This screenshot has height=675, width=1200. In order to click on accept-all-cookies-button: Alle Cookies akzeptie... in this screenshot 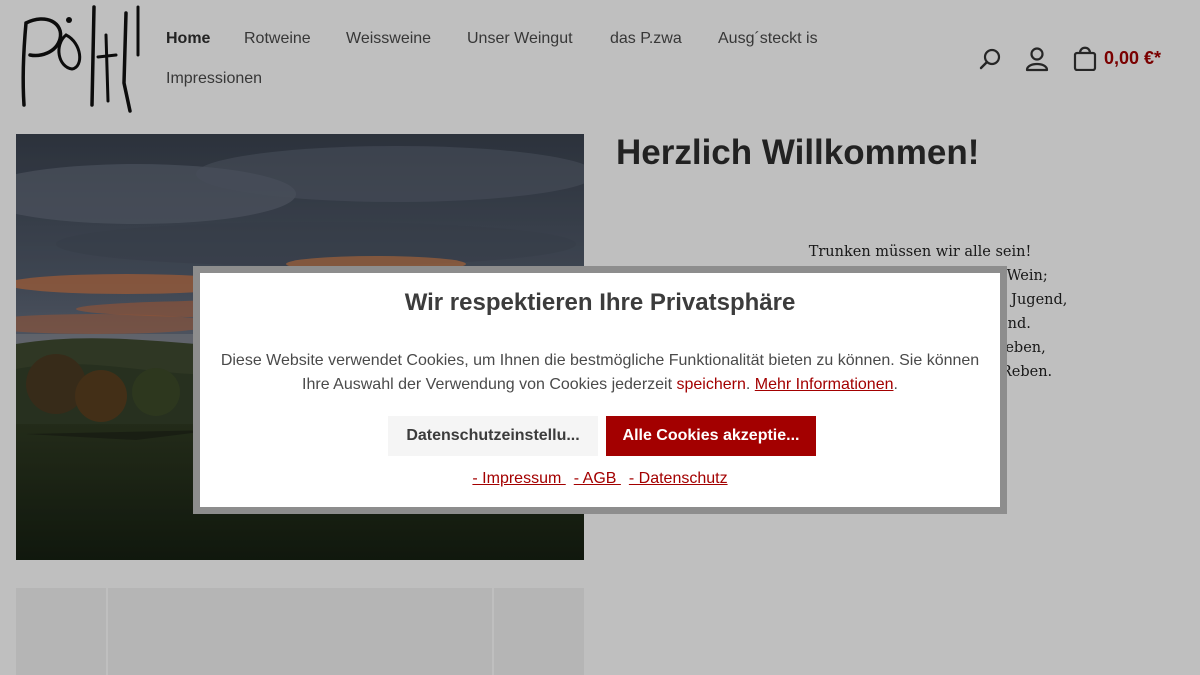, I will do `click(711, 436)`.